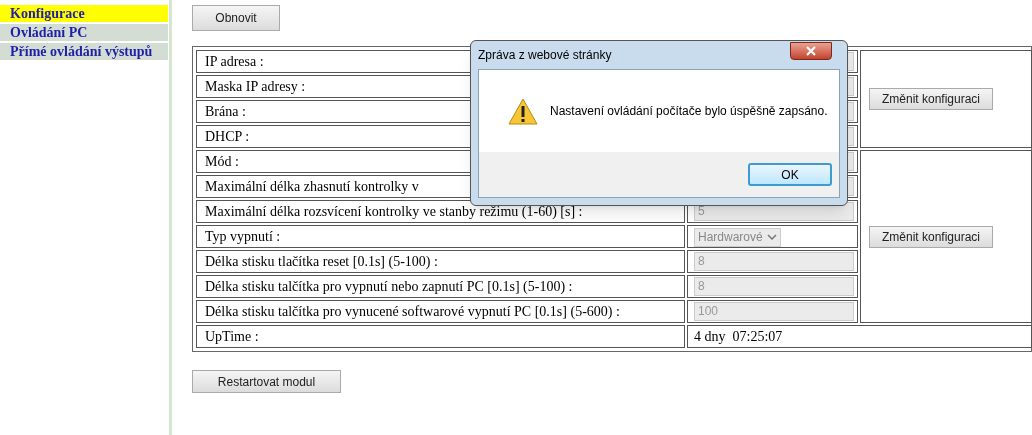  Describe the element at coordinates (771, 237) in the screenshot. I see `chevron-icon` at that location.